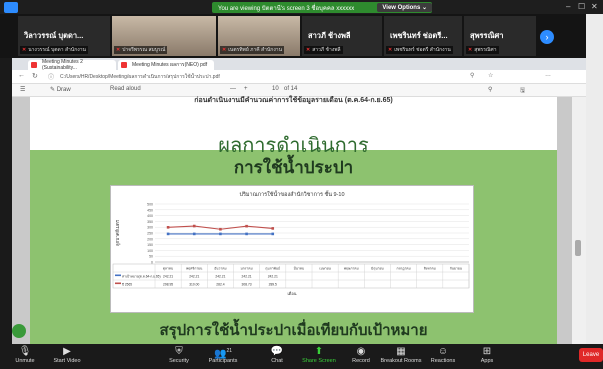  Describe the element at coordinates (21, 75) in the screenshot. I see `back-icon: ←` at that location.